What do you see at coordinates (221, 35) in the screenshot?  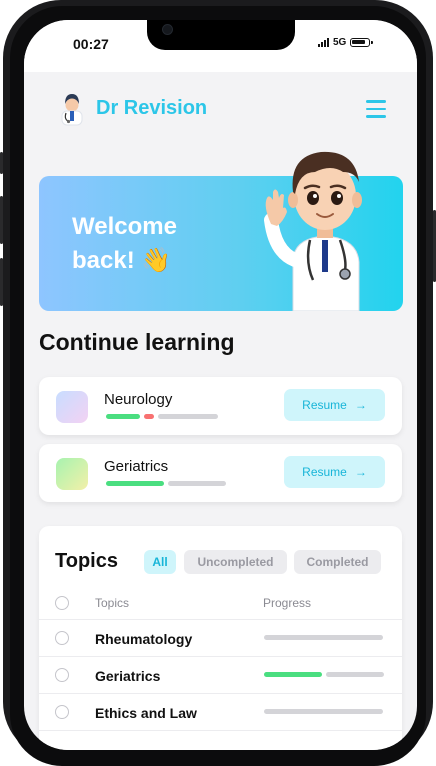 I see `dynamic-island` at bounding box center [221, 35].